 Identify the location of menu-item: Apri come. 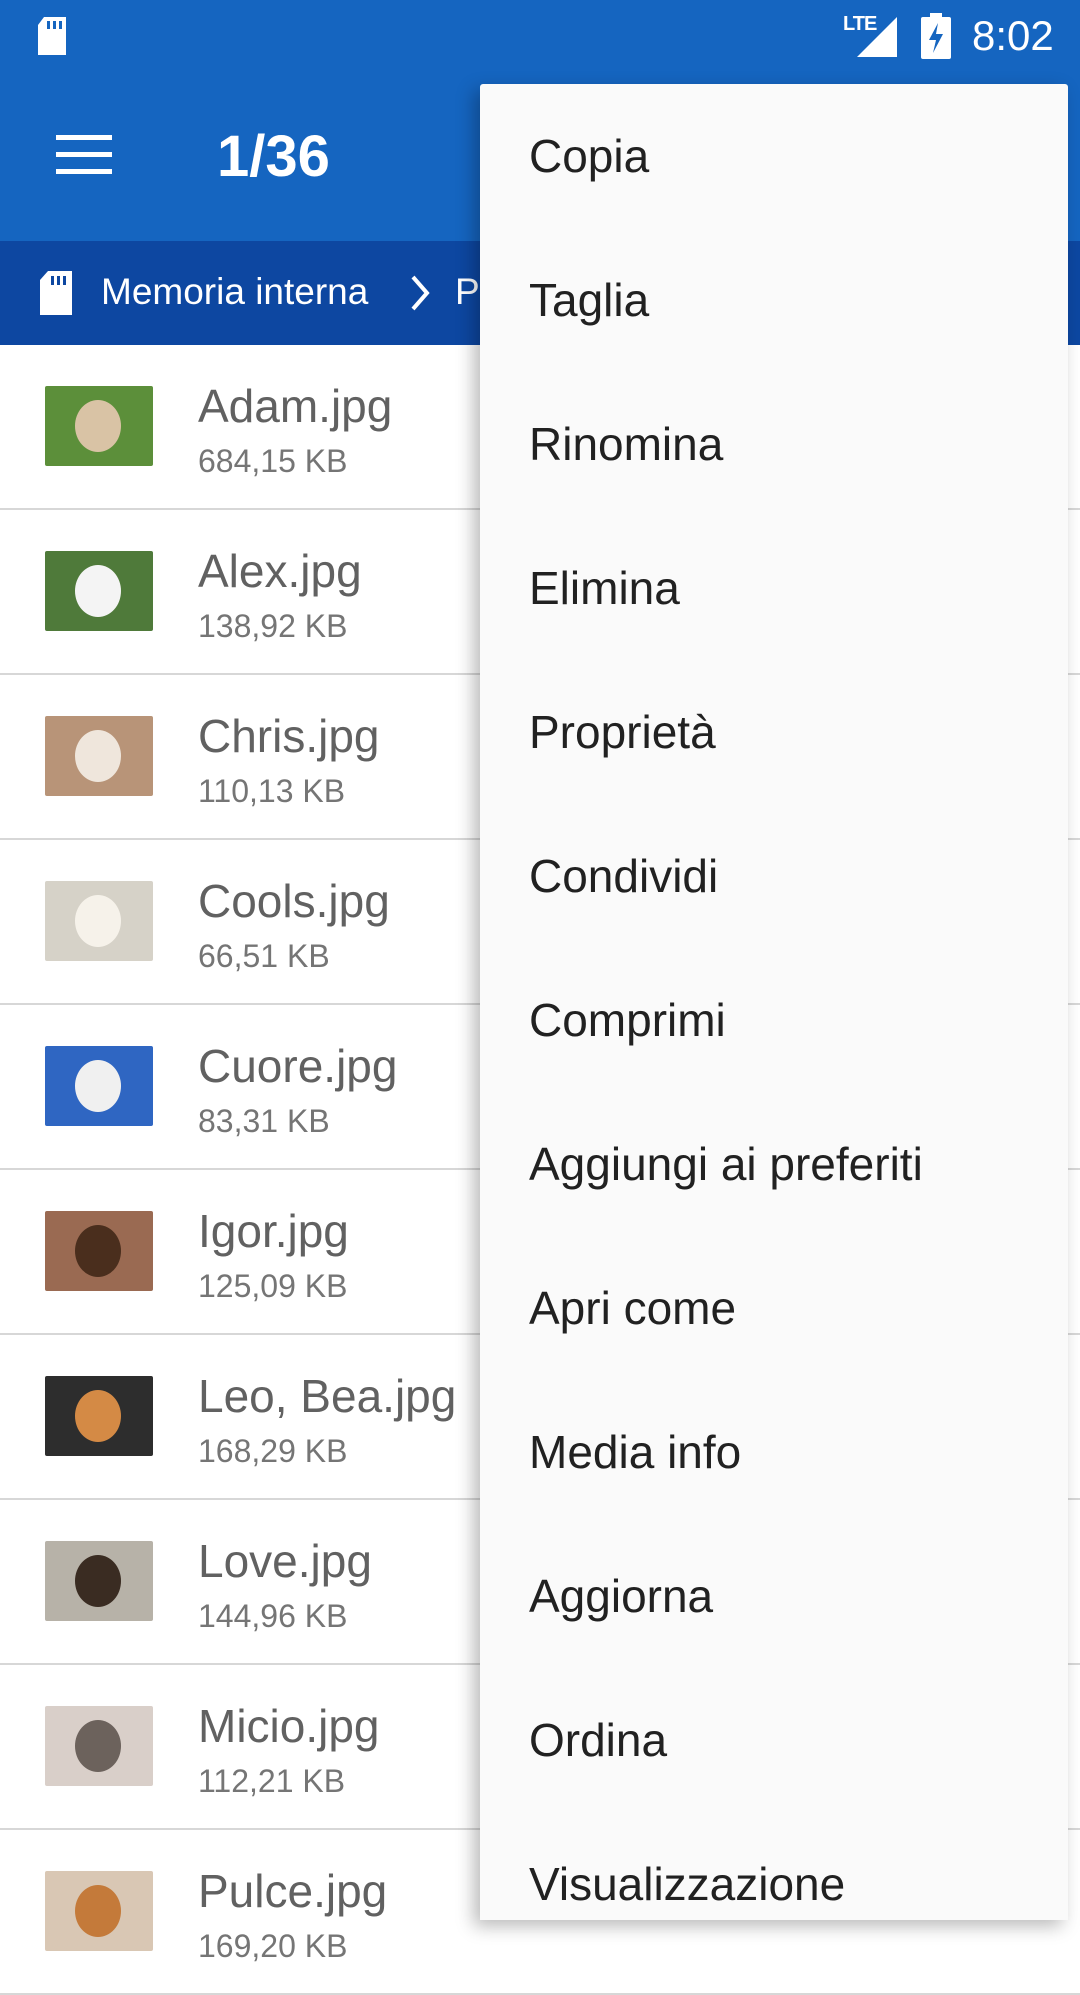
(774, 1308).